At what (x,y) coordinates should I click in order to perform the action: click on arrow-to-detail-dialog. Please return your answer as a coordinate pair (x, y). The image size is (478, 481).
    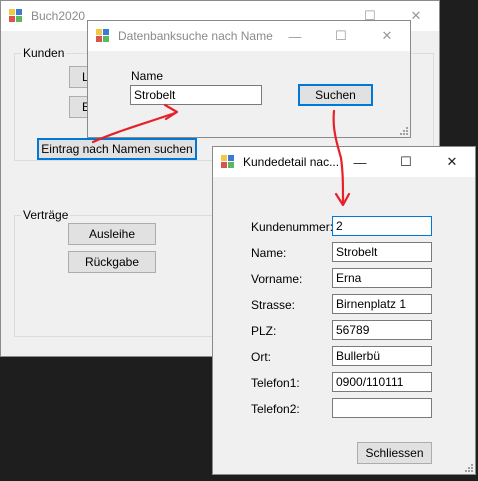
    Looking at the image, I should click on (338, 157).